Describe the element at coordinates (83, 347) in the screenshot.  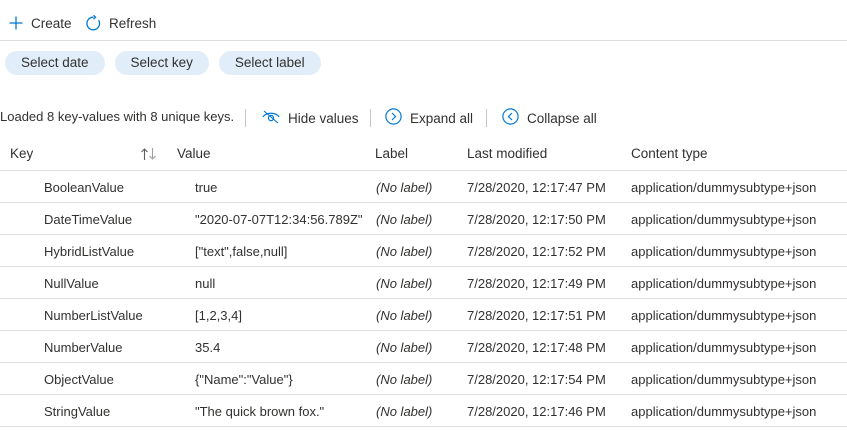
I see `key-cell: NumberValue` at that location.